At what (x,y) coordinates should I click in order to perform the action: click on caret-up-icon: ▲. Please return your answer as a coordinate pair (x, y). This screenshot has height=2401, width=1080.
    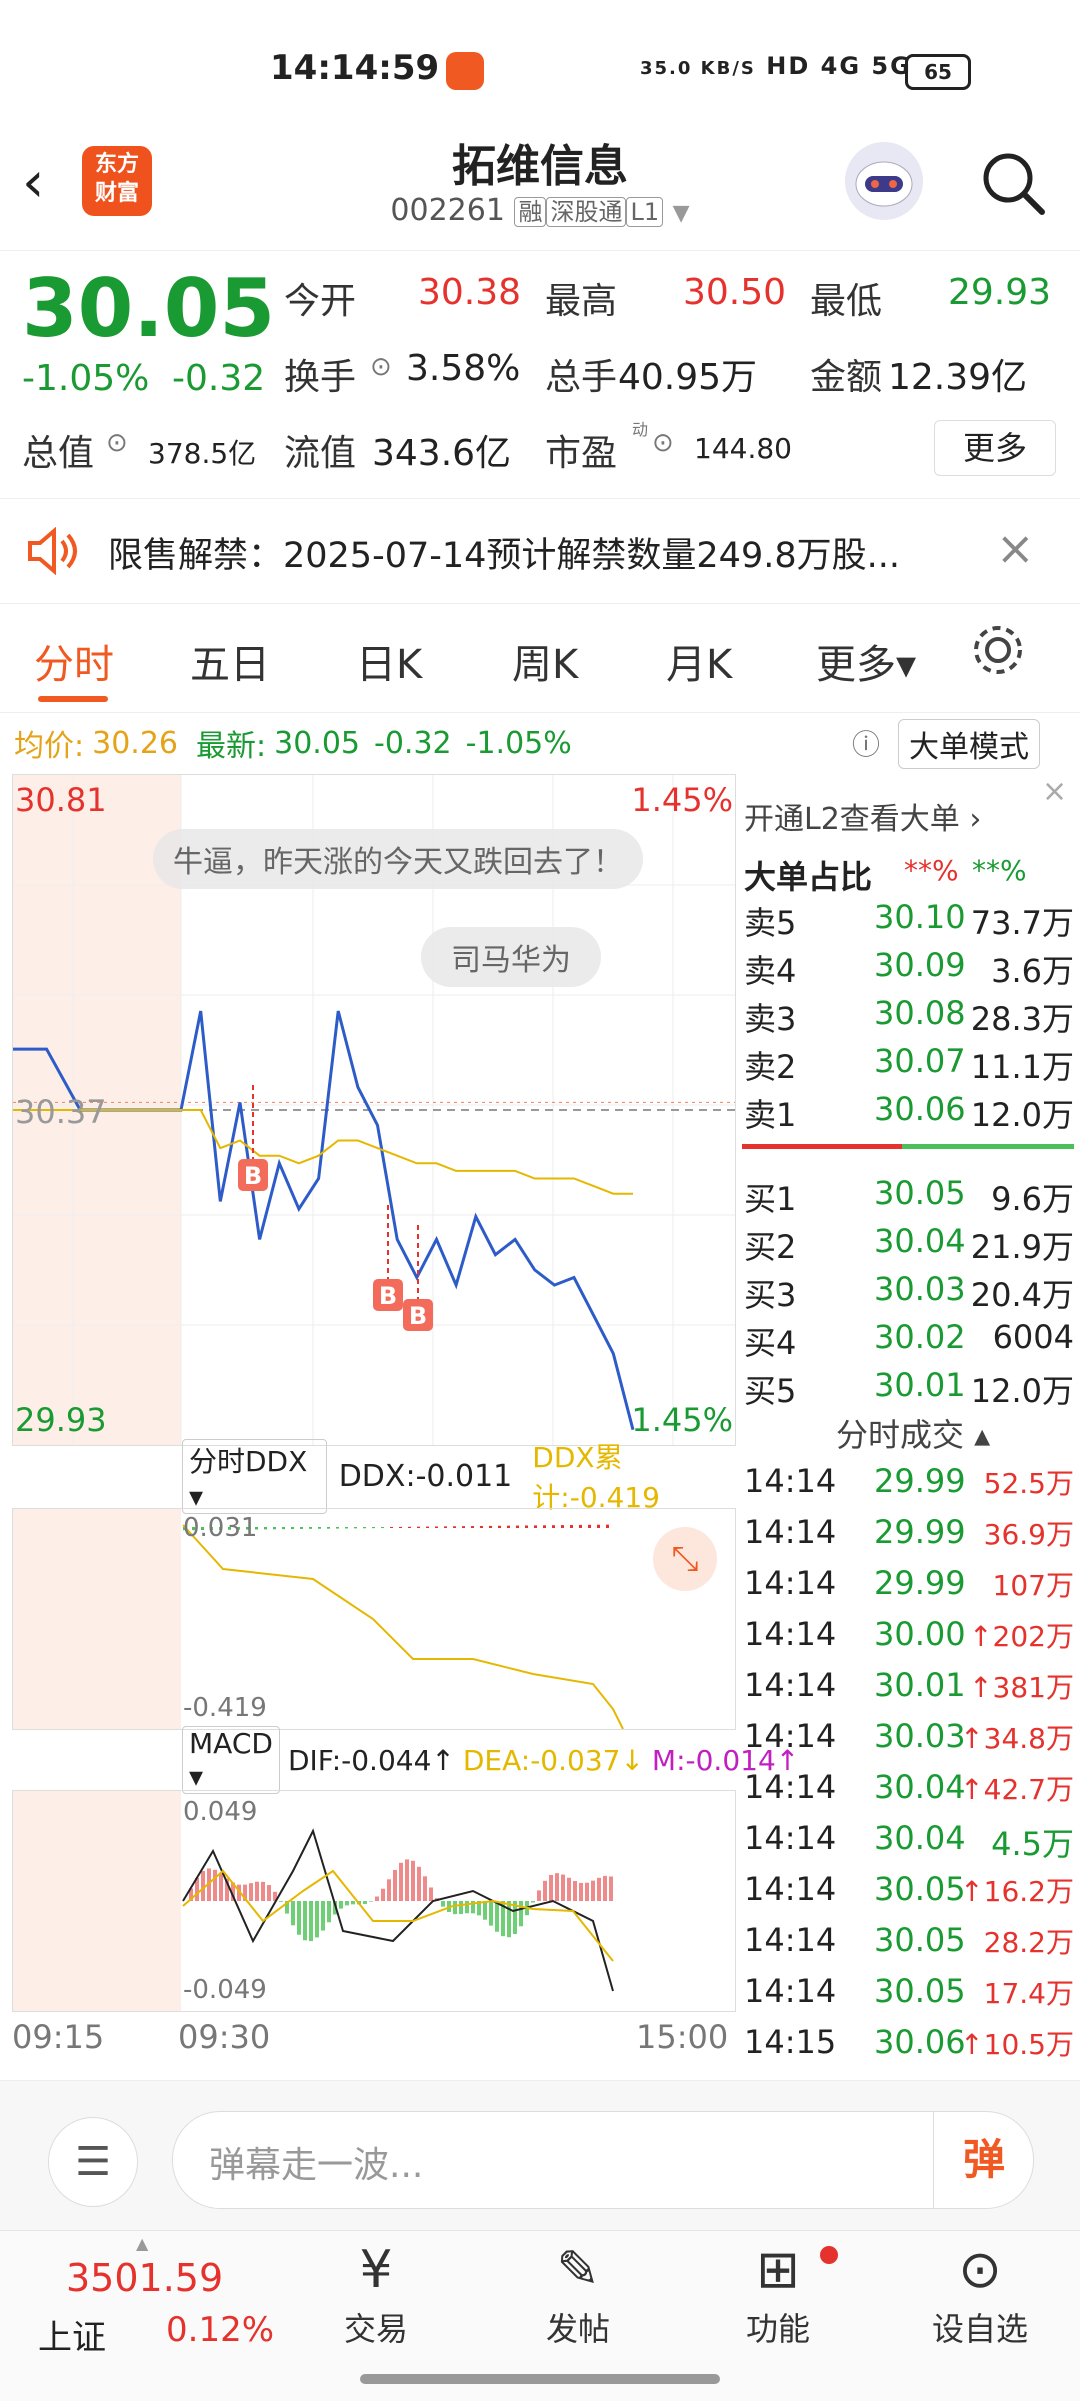
    Looking at the image, I should click on (142, 2243).